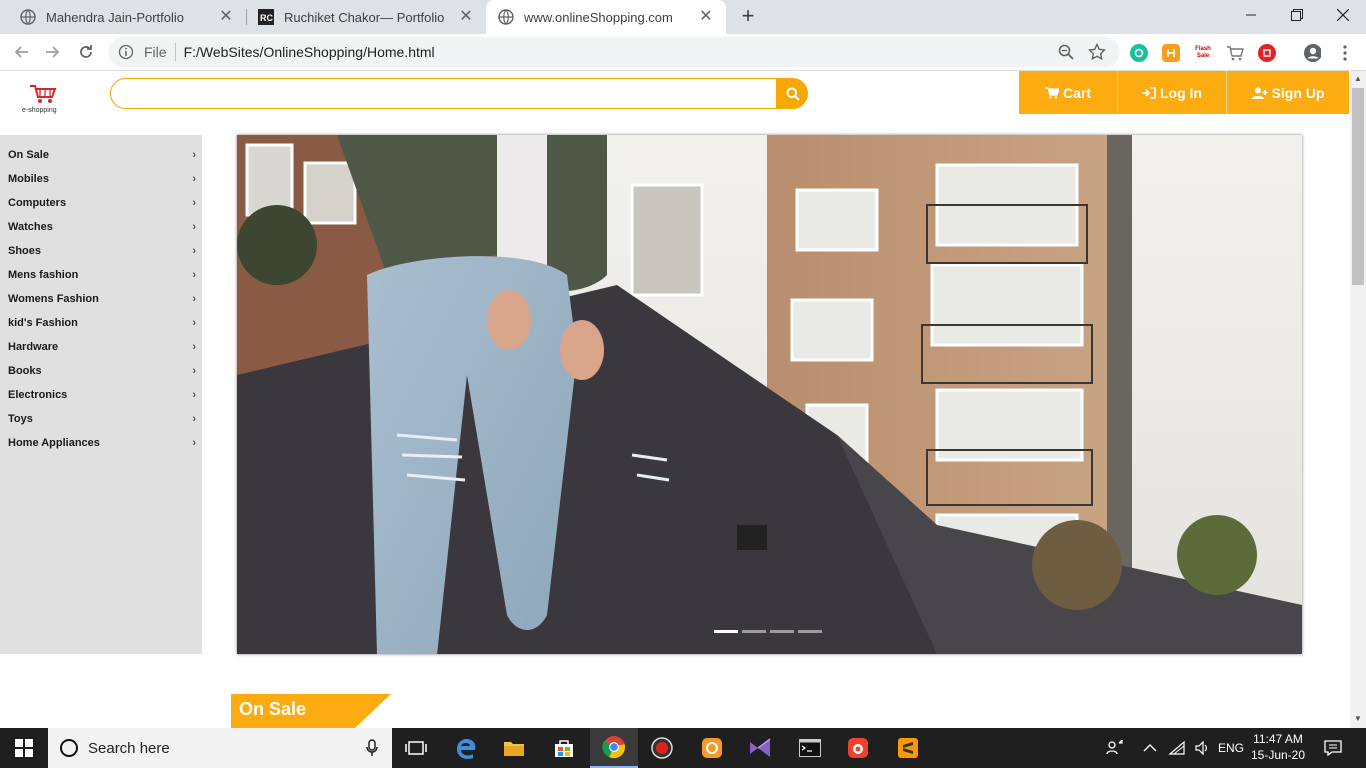 This screenshot has height=768, width=1366. I want to click on edge-browser-icon, so click(466, 748).